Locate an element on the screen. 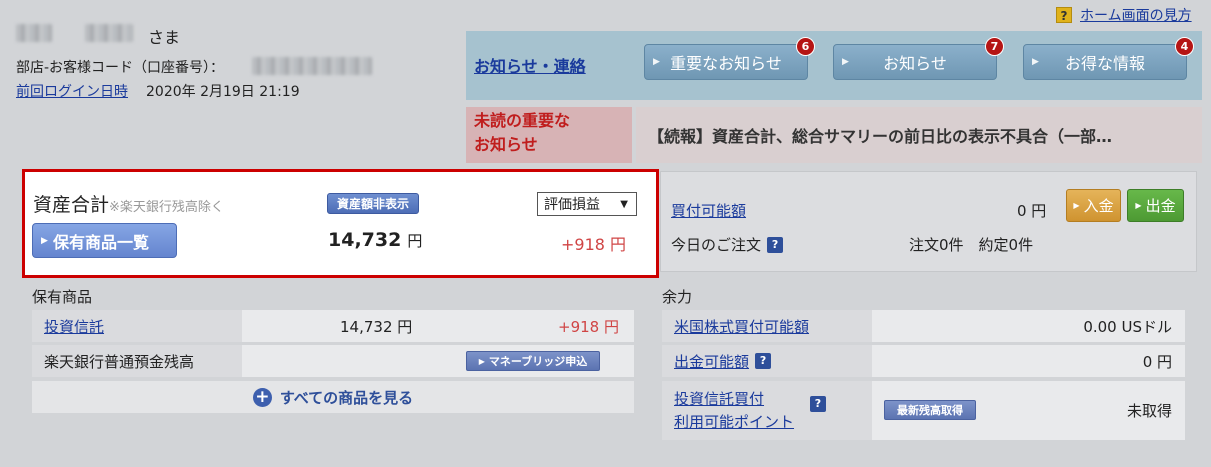 This screenshot has height=467, width=1211. withdraw-button: ▶ 出金 is located at coordinates (1155, 205).